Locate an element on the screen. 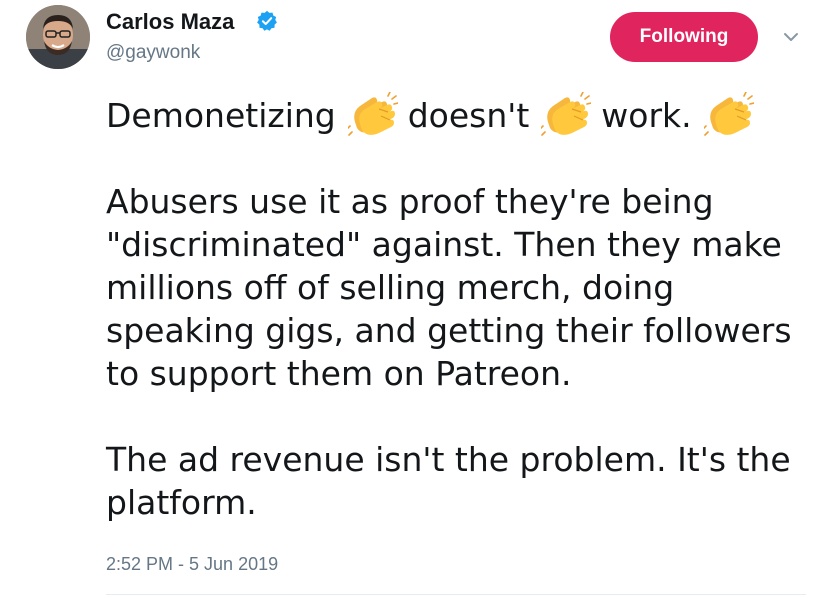 This screenshot has height=598, width=831. author-handle: @gaywonk is located at coordinates (153, 53).